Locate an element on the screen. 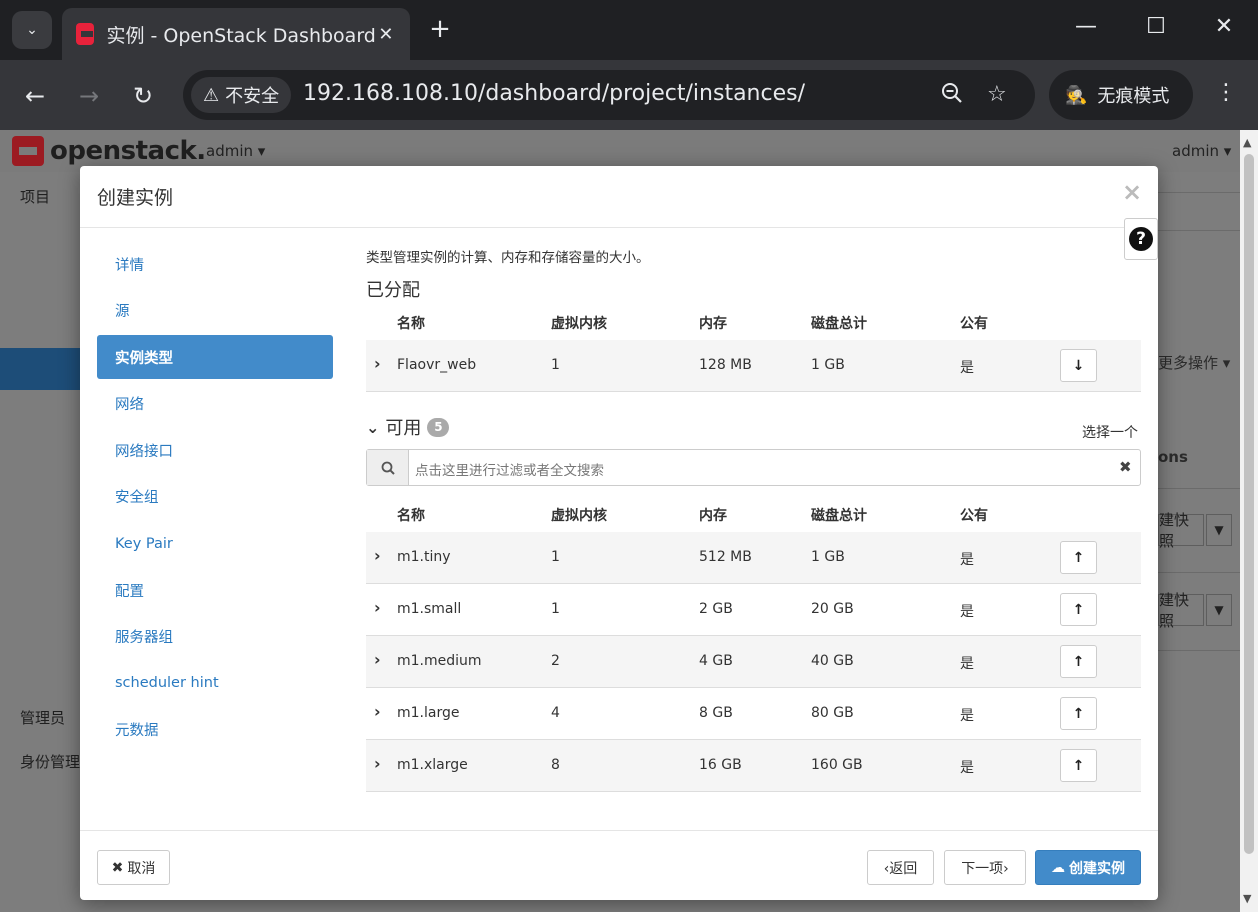 This screenshot has height=912, width=1258. cell-ram: 8 GB is located at coordinates (716, 713).